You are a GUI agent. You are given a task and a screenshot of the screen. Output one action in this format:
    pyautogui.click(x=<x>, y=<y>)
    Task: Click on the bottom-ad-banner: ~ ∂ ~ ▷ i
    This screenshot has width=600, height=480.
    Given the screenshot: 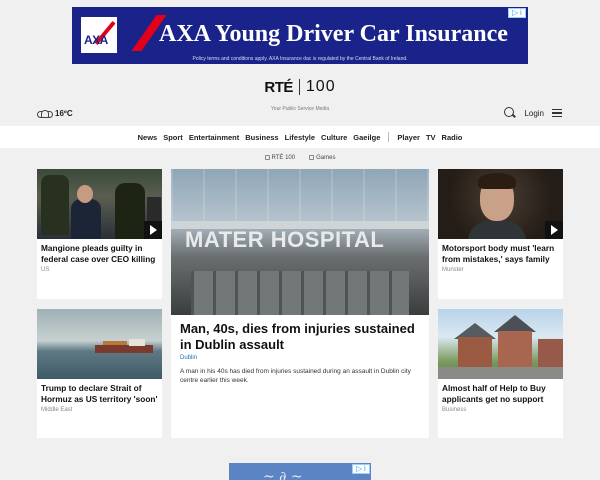 What is the action you would take?
    pyautogui.click(x=300, y=471)
    